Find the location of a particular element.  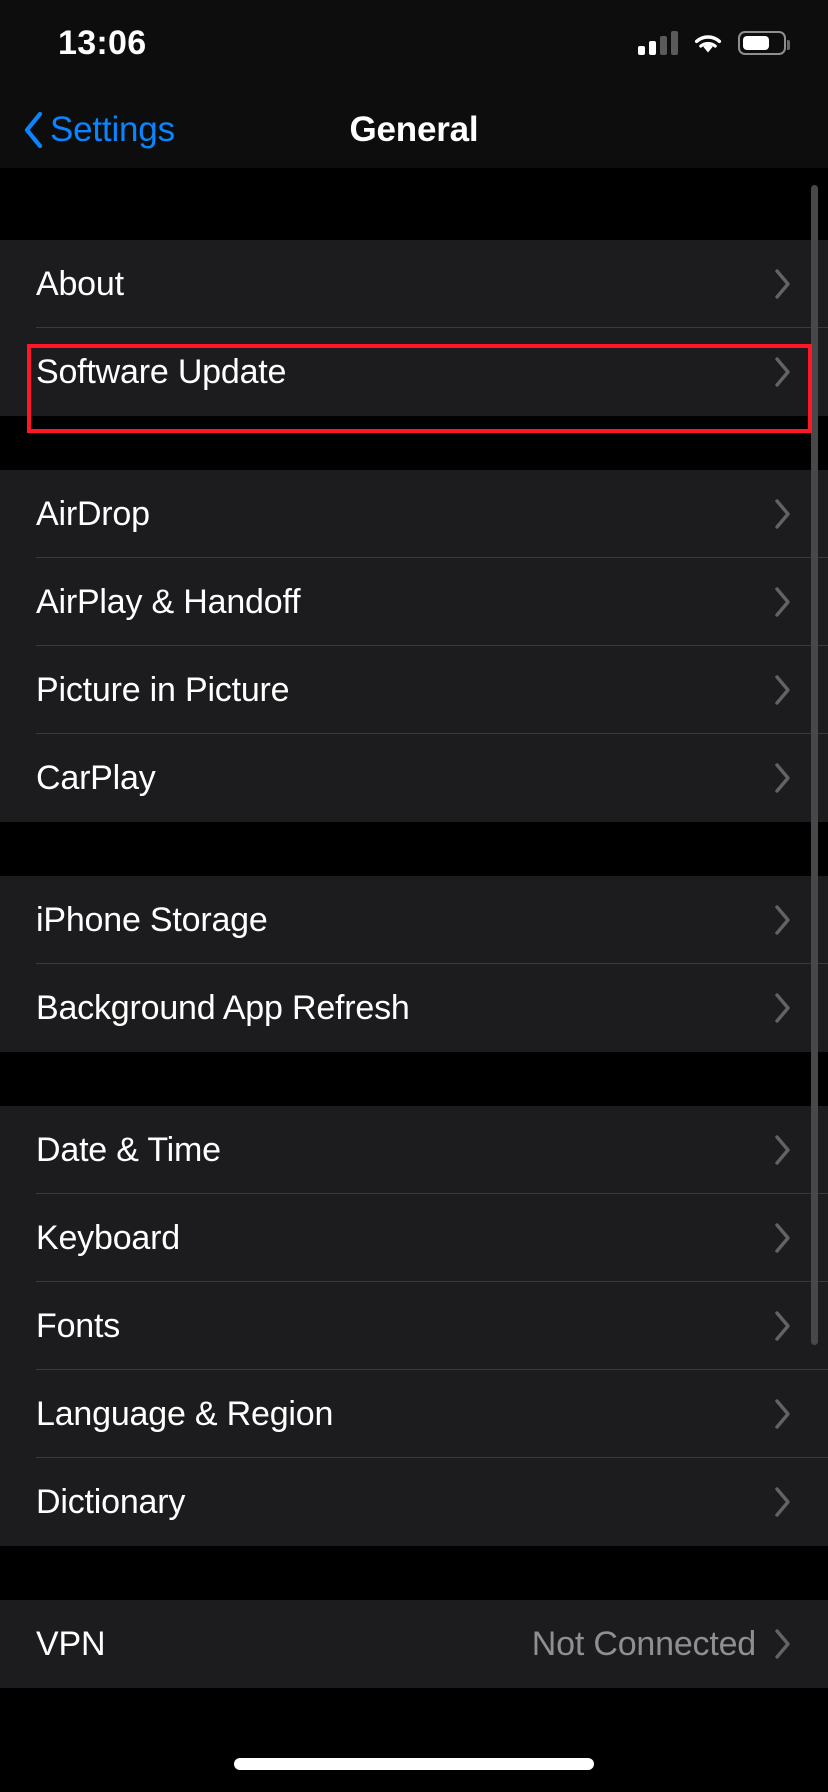

settings-row: CarPlay is located at coordinates (414, 778).